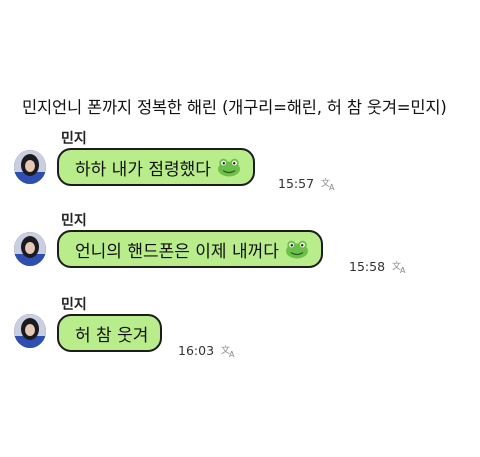 This screenshot has height=457, width=480. I want to click on message-bubble: 하하 내가 점령했다, so click(156, 167).